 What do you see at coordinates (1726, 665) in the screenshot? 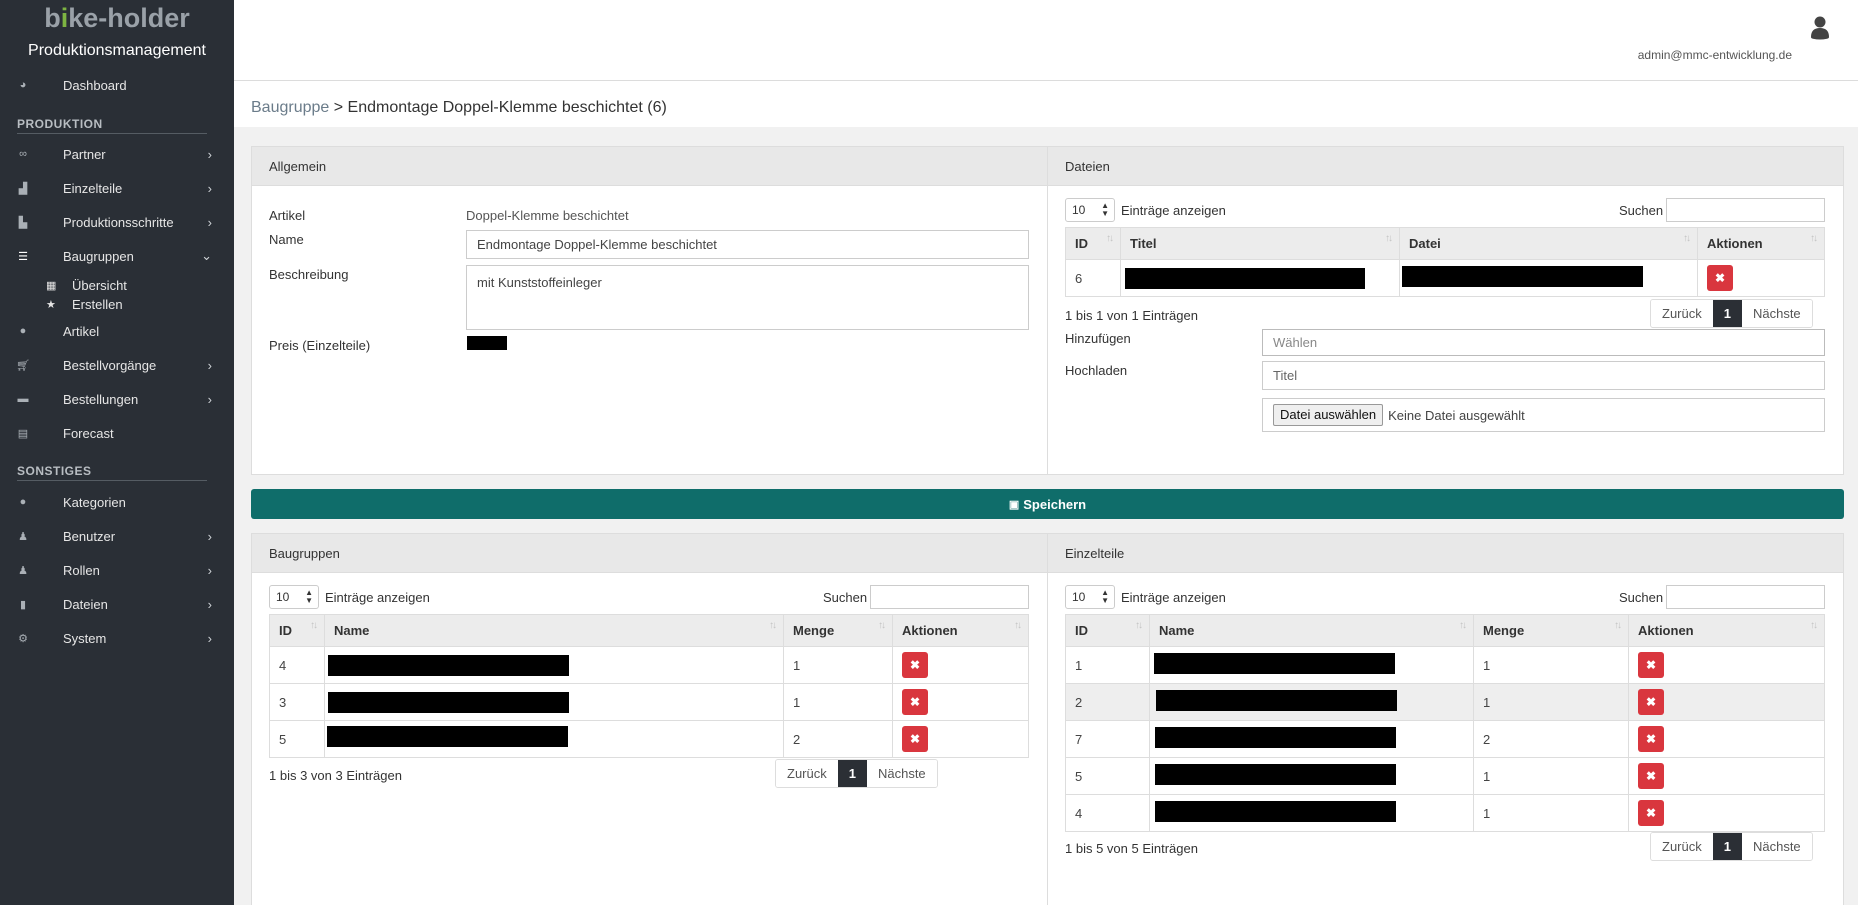
I see `cell-aktionen: ✖` at bounding box center [1726, 665].